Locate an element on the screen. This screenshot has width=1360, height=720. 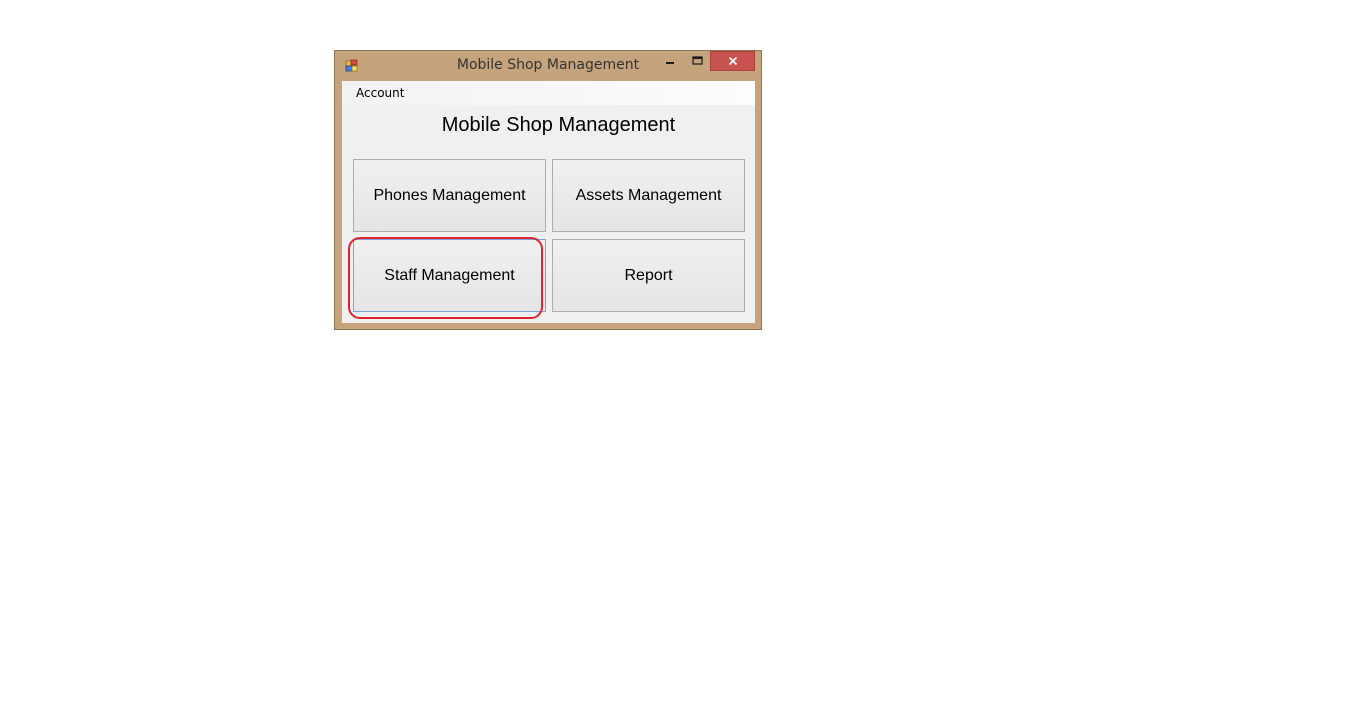
maximize-button is located at coordinates (697, 61).